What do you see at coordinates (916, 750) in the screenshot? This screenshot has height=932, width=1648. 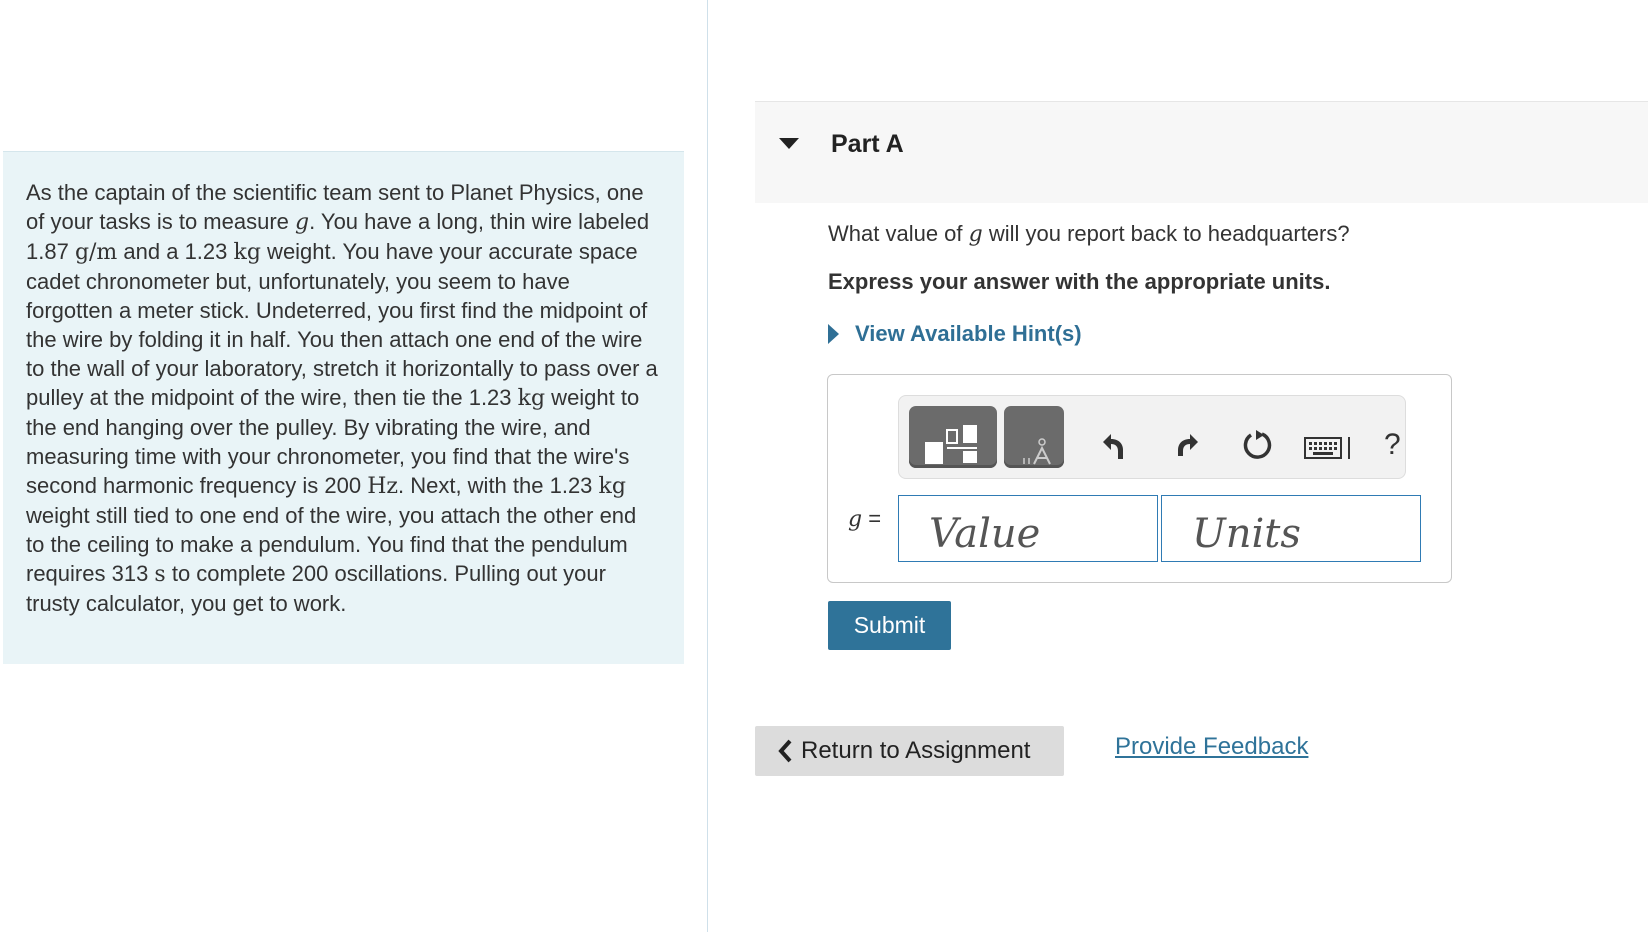 I see `return-label: Return to Assignment` at bounding box center [916, 750].